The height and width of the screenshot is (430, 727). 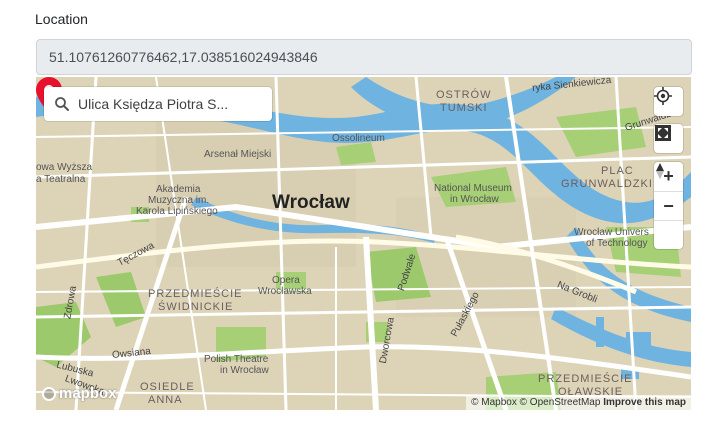 What do you see at coordinates (473, 188) in the screenshot?
I see `poi-label-national-museum-1: National Museum` at bounding box center [473, 188].